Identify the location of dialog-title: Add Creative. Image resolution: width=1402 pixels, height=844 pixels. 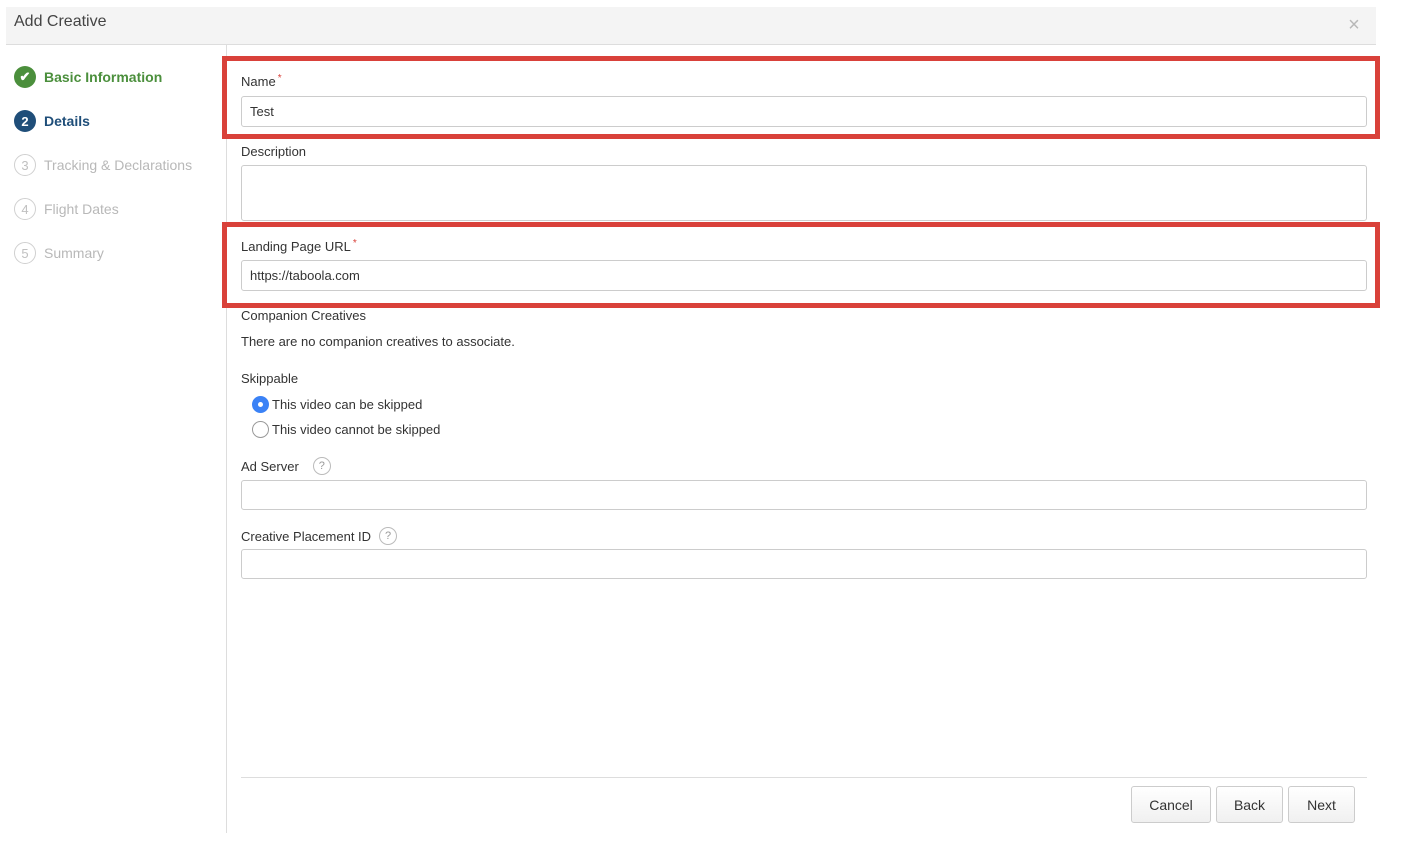
(60, 21).